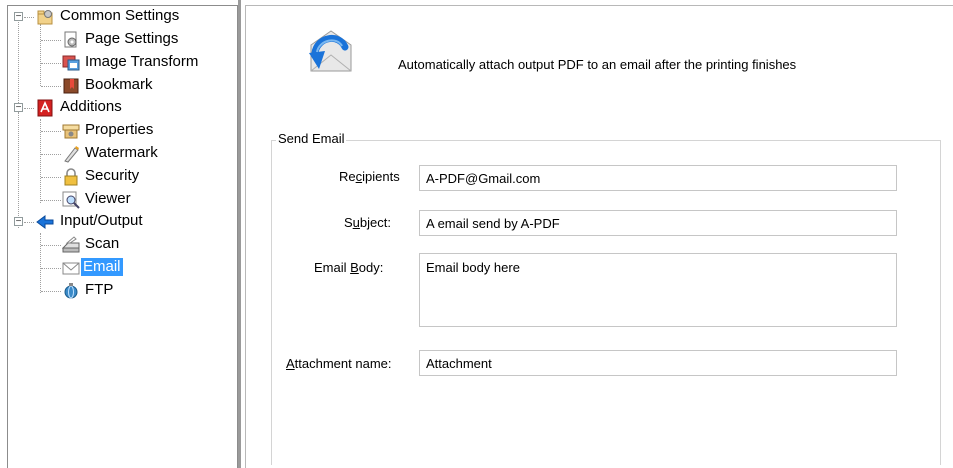  I want to click on tree-item-common-settings: Common Settings, so click(119, 16).